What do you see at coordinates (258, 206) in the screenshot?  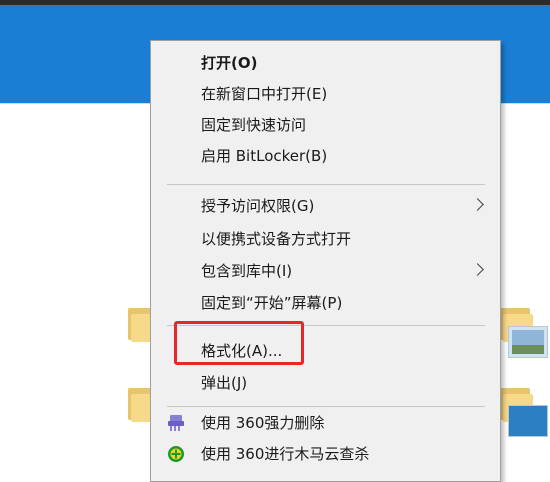 I see `menu-item-label: 授予访问权限(G)` at bounding box center [258, 206].